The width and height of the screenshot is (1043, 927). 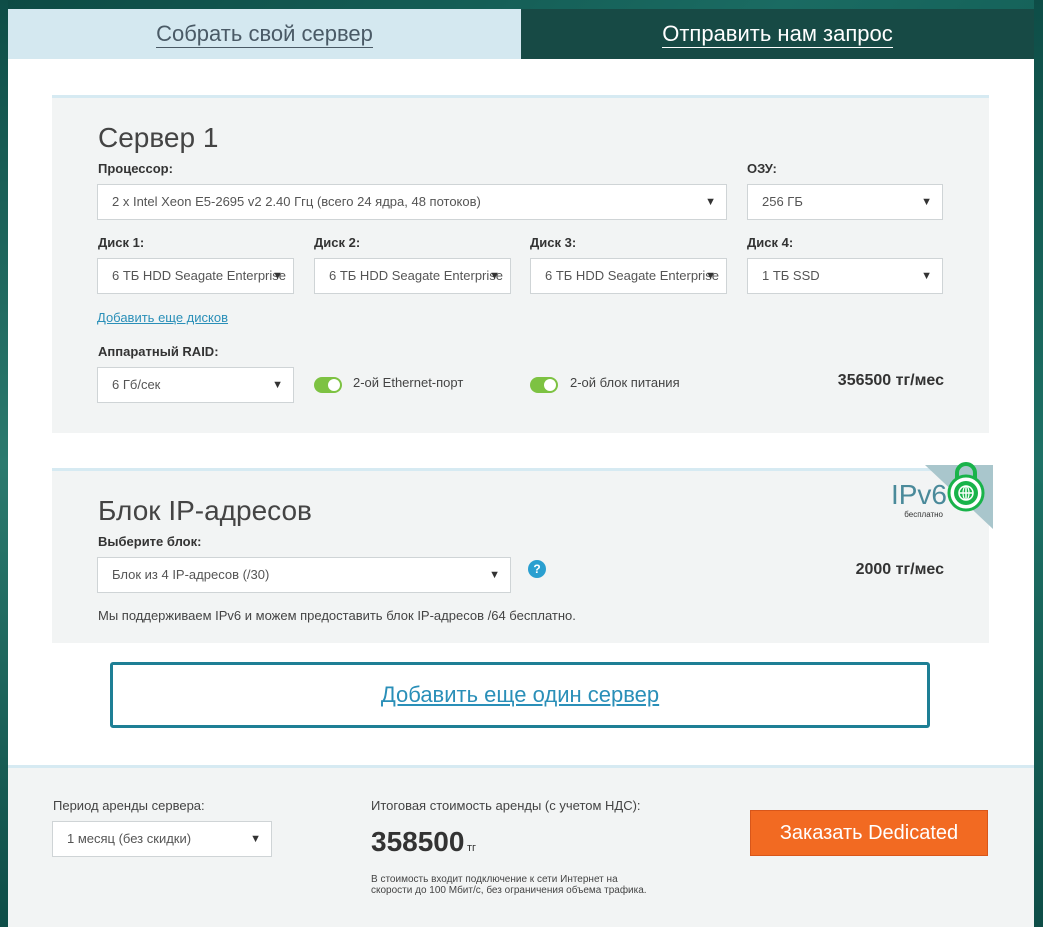 I want to click on disk-4-select-value: 1 ТБ SSD, so click(x=791, y=275).